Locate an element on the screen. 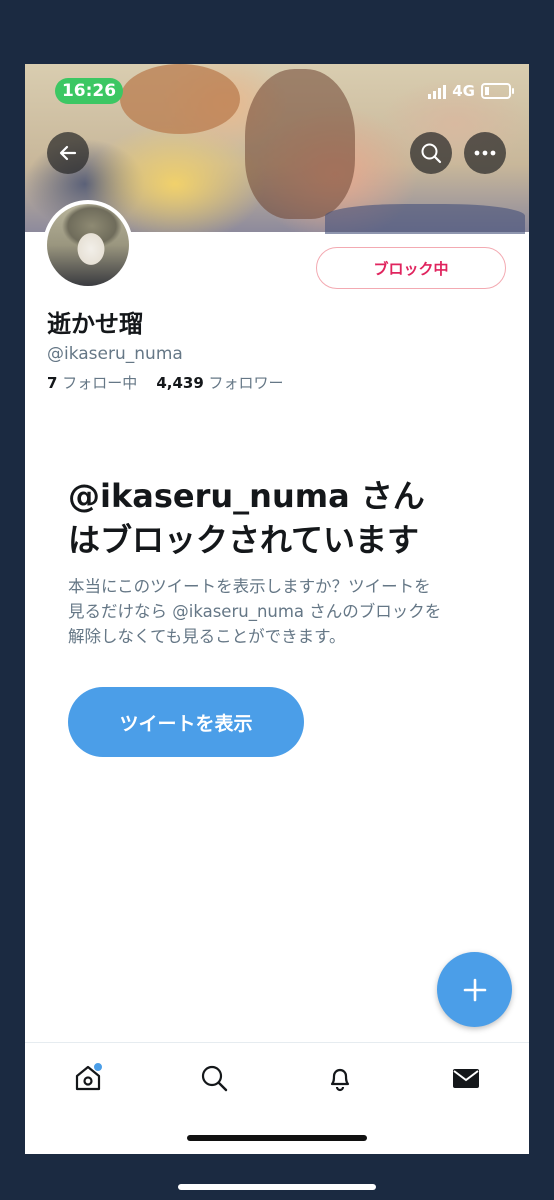  follow-stats: 7 フォロー中 4,439 フォロワー is located at coordinates (165, 382).